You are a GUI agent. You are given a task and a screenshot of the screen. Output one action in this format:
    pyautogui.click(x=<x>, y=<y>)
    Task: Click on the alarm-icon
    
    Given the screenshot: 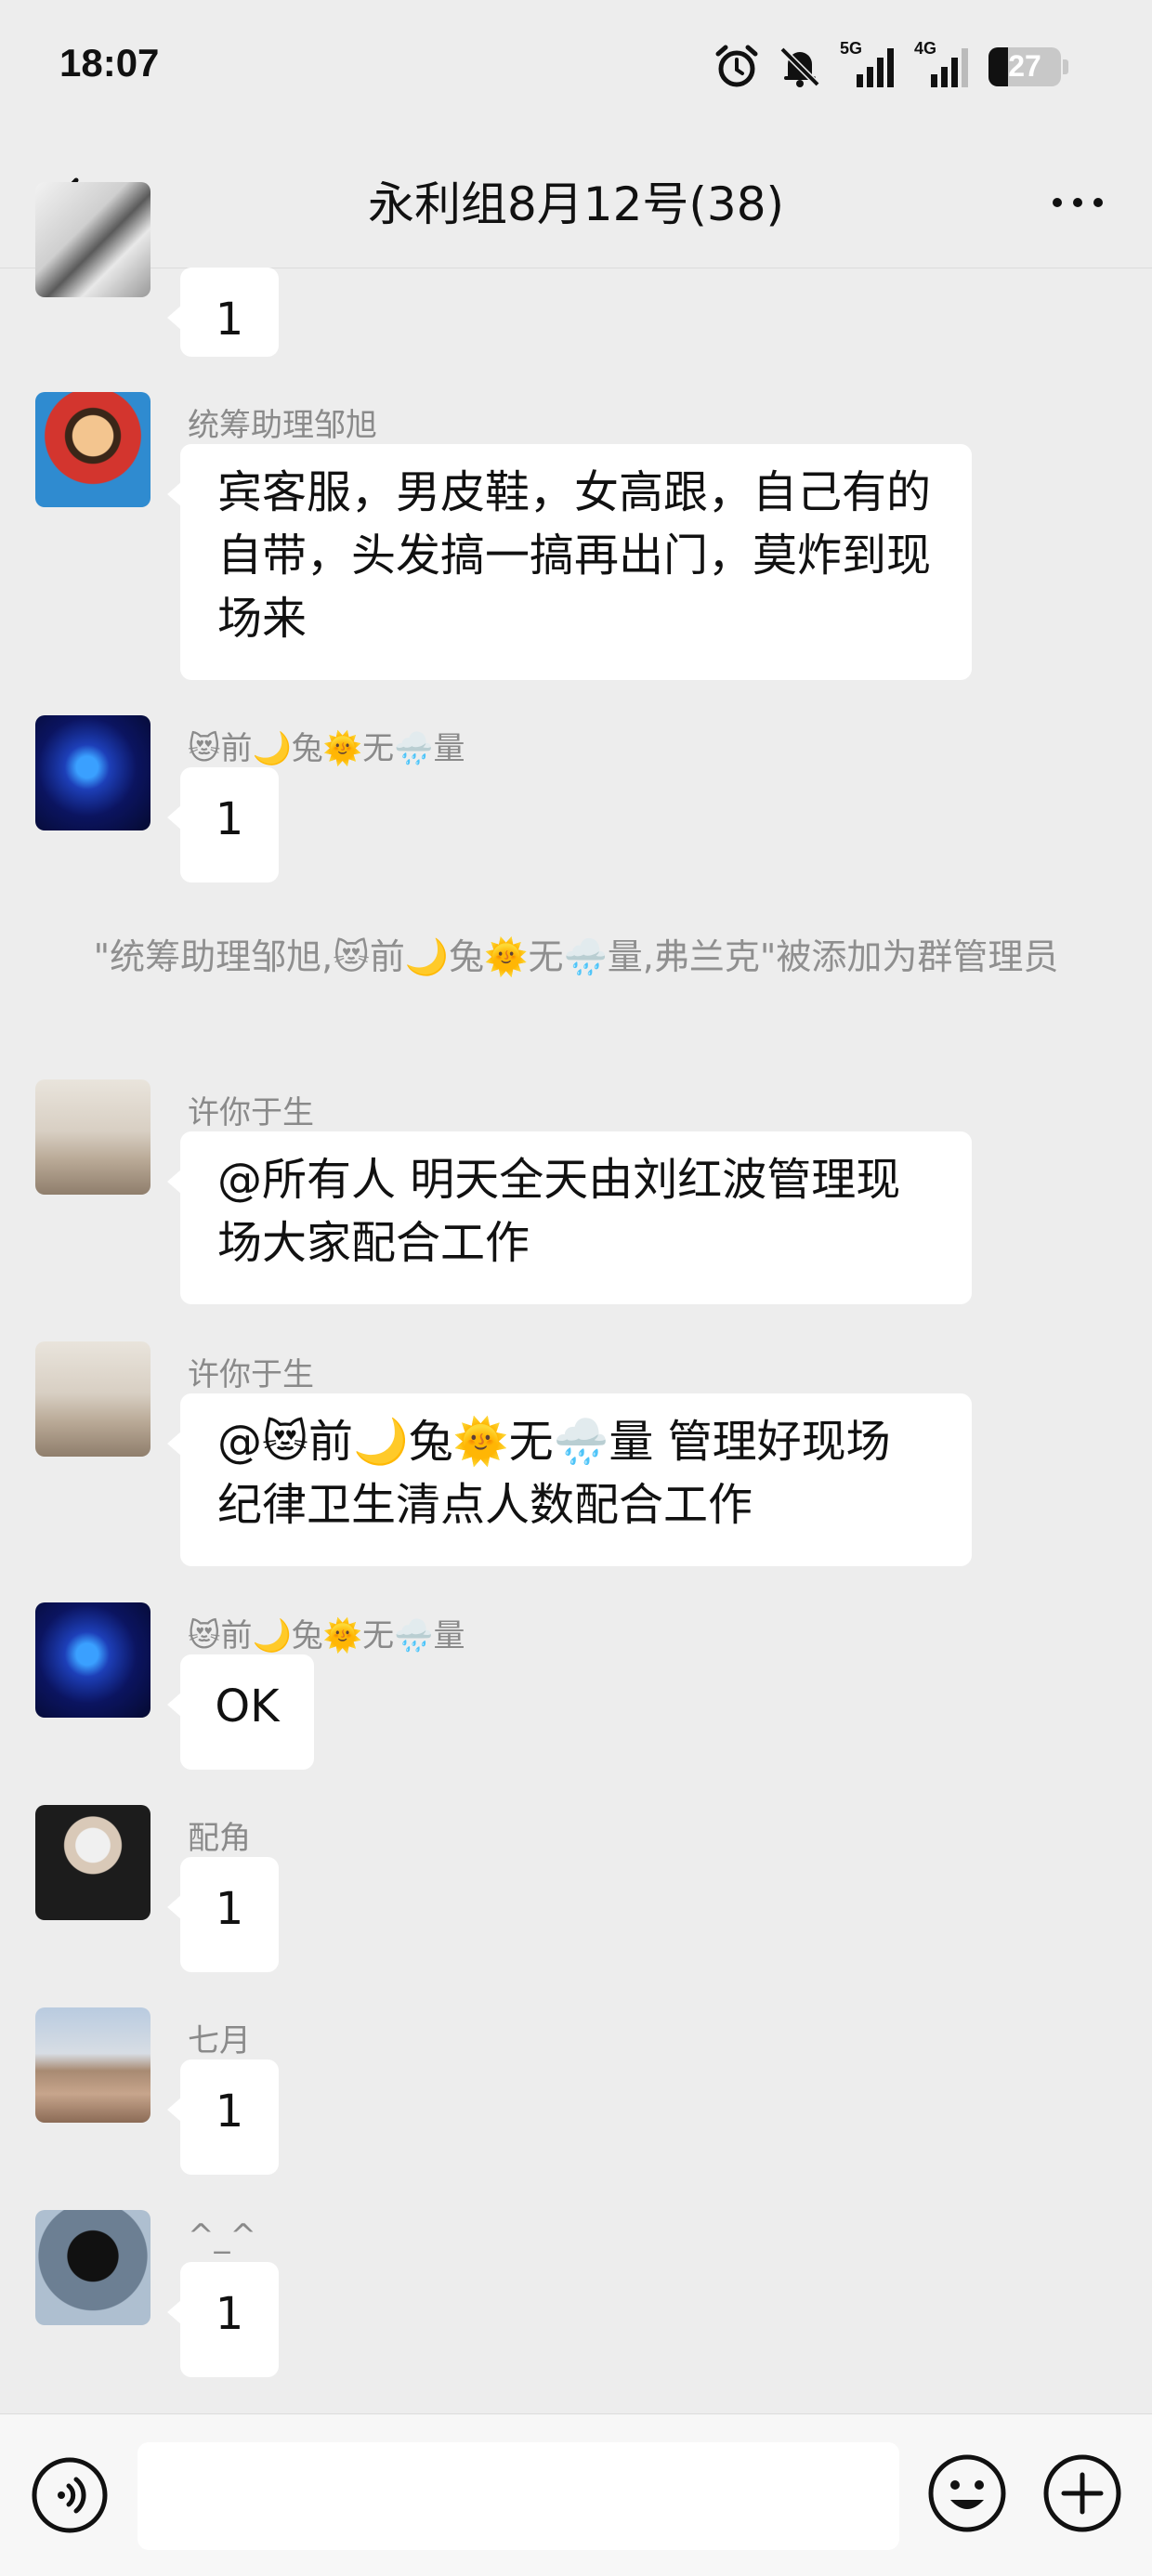 What is the action you would take?
    pyautogui.click(x=736, y=66)
    